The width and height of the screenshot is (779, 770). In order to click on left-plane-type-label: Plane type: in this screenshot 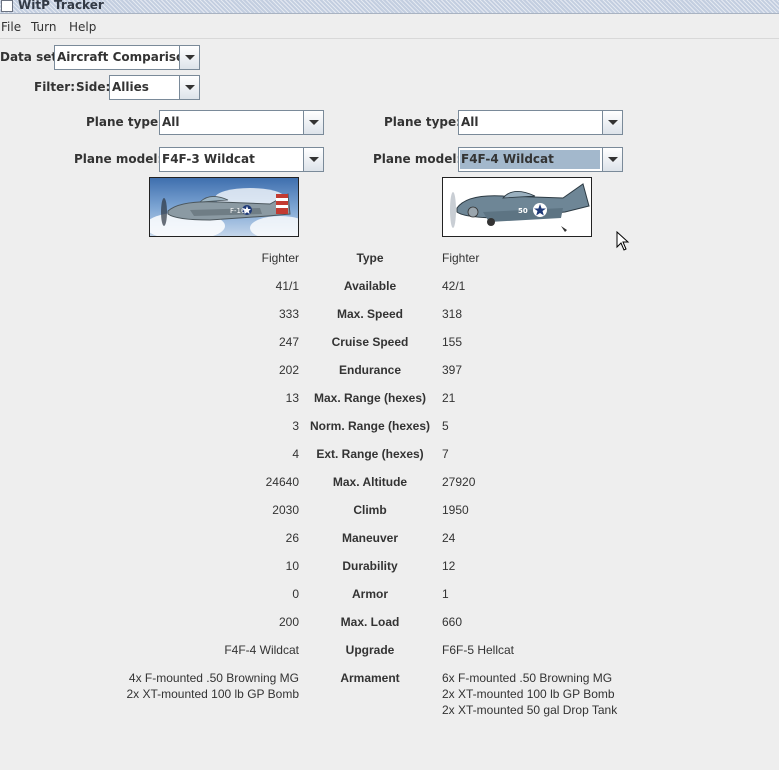, I will do `click(124, 122)`.